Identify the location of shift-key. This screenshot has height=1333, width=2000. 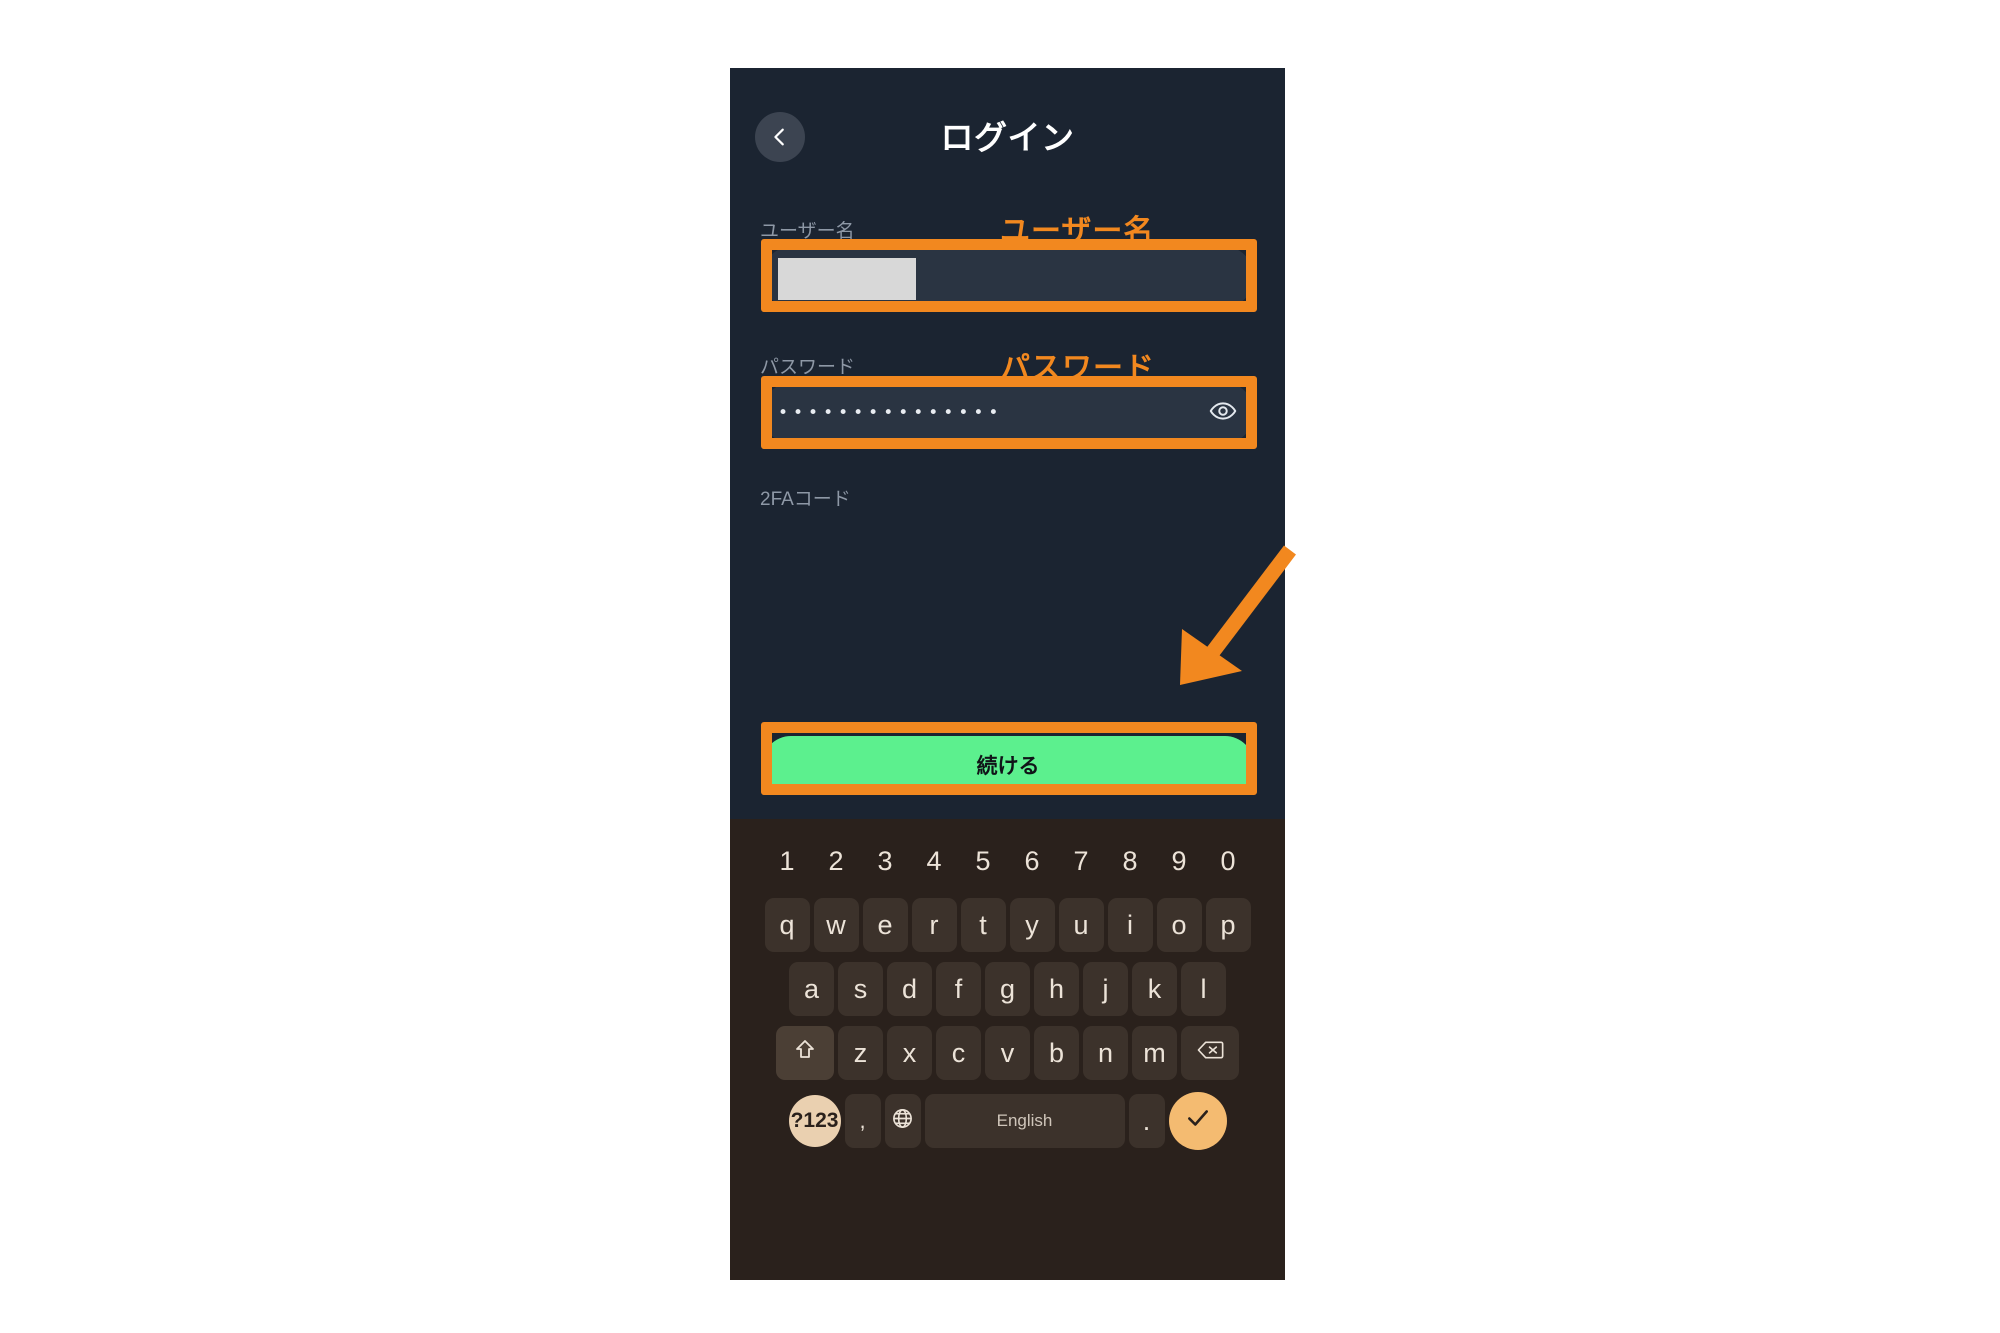
(805, 1053).